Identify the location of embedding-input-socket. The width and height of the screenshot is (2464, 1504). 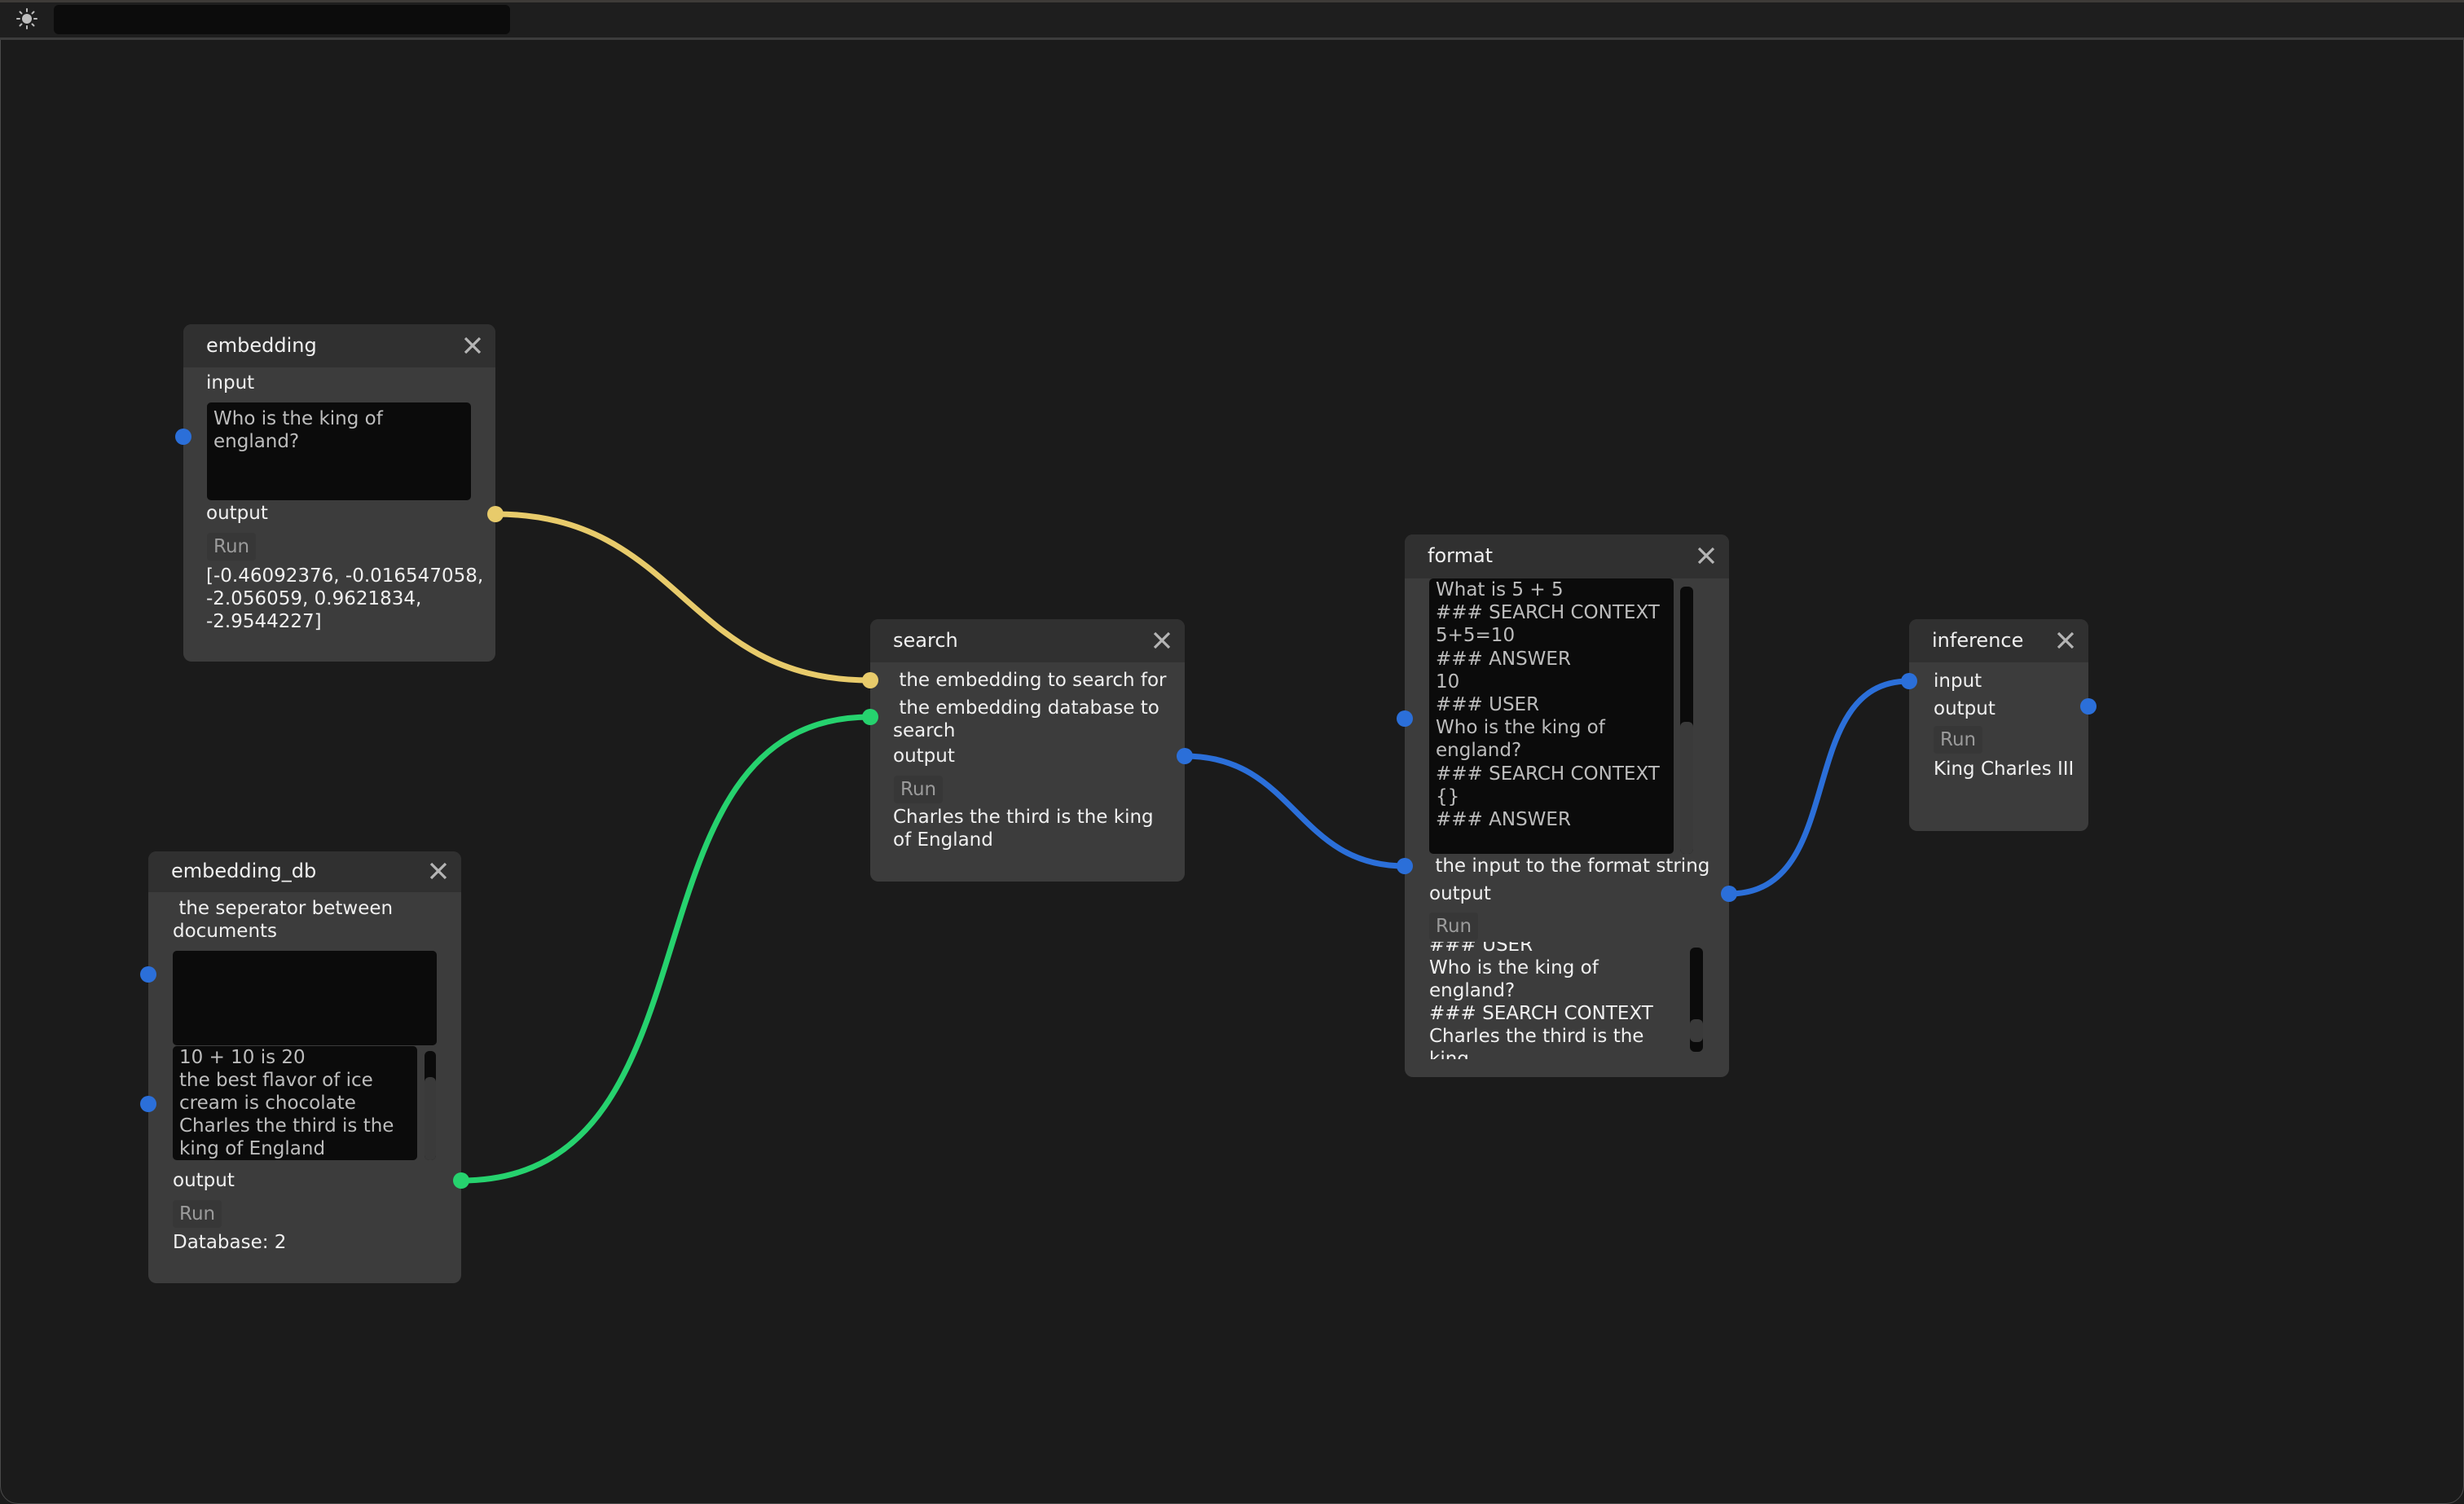
(870, 680).